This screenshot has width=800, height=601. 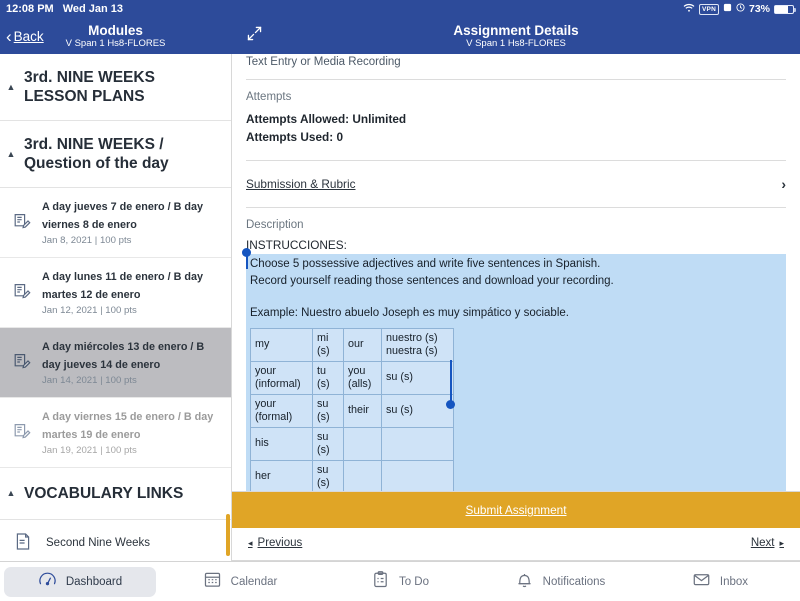 What do you see at coordinates (281, 443) in the screenshot?
I see `cell: his` at bounding box center [281, 443].